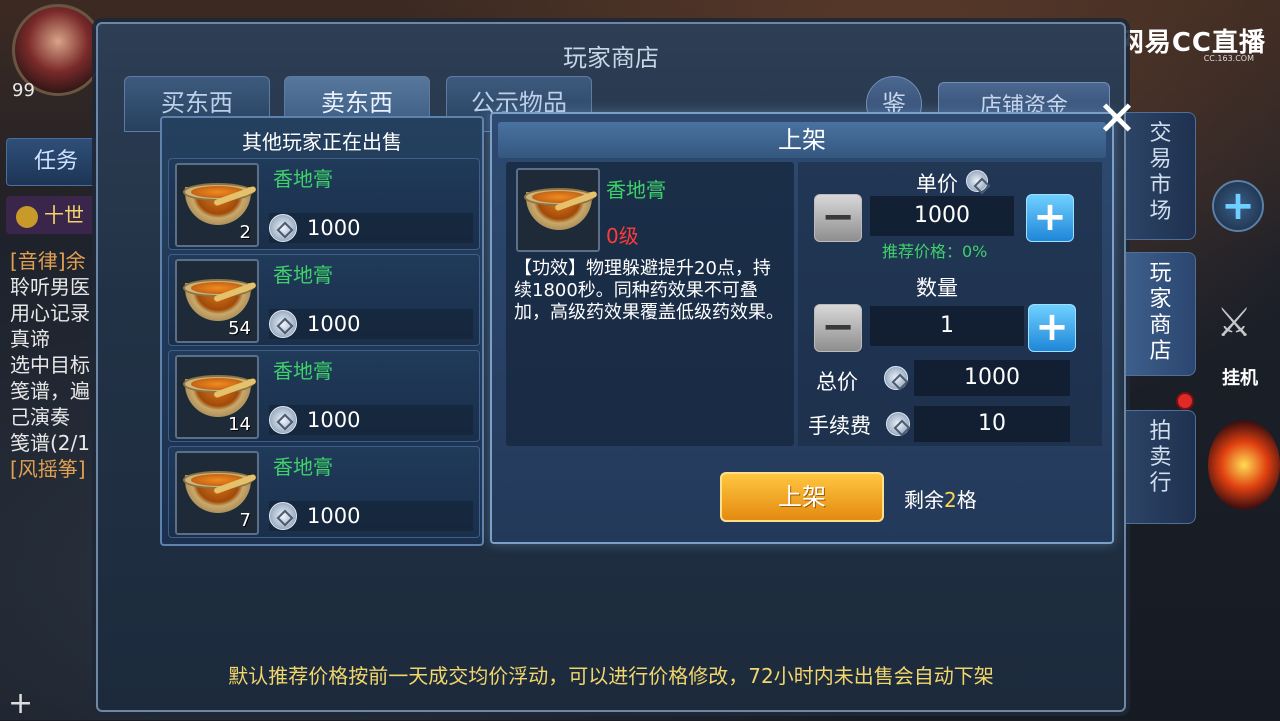 The image size is (1280, 721). What do you see at coordinates (1228, 58) in the screenshot?
I see `stream-watermark-url: CC.163.COM` at bounding box center [1228, 58].